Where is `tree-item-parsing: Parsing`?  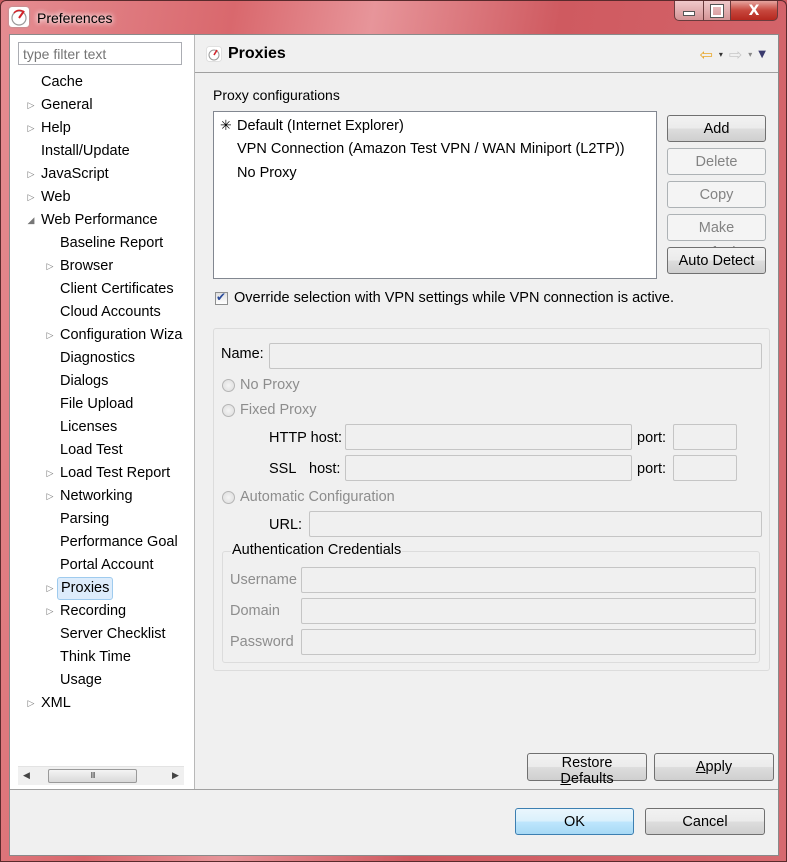 tree-item-parsing: Parsing is located at coordinates (102, 519).